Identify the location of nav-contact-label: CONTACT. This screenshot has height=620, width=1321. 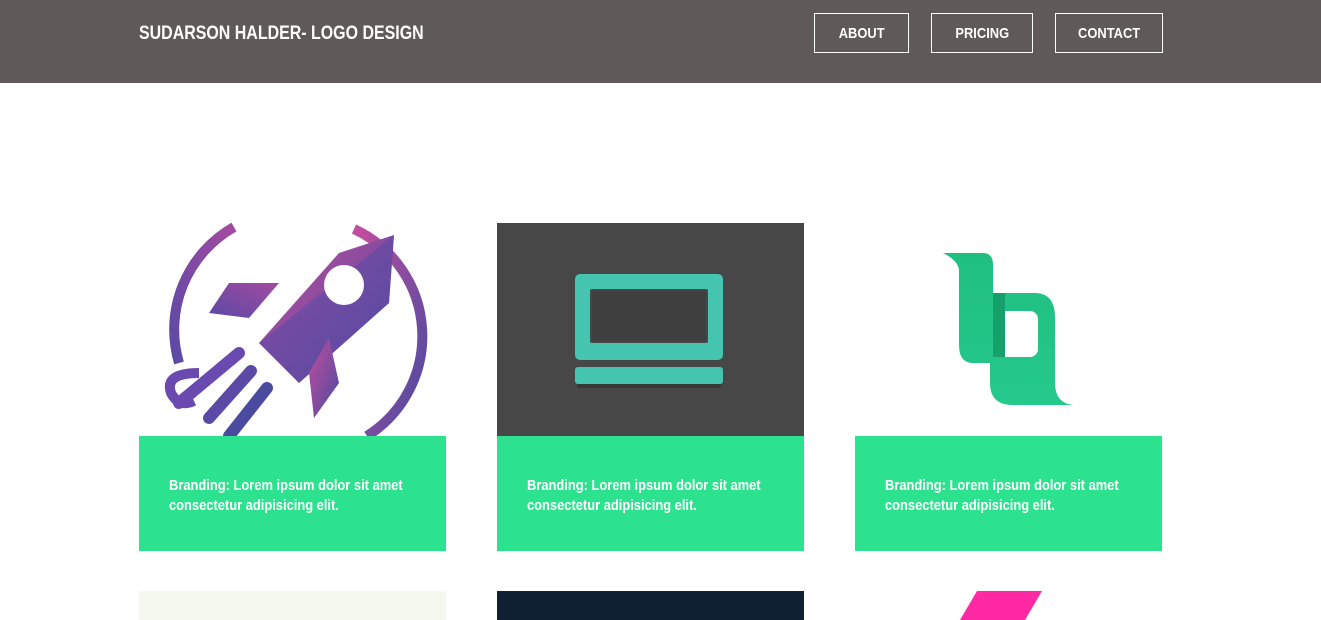
(1109, 33).